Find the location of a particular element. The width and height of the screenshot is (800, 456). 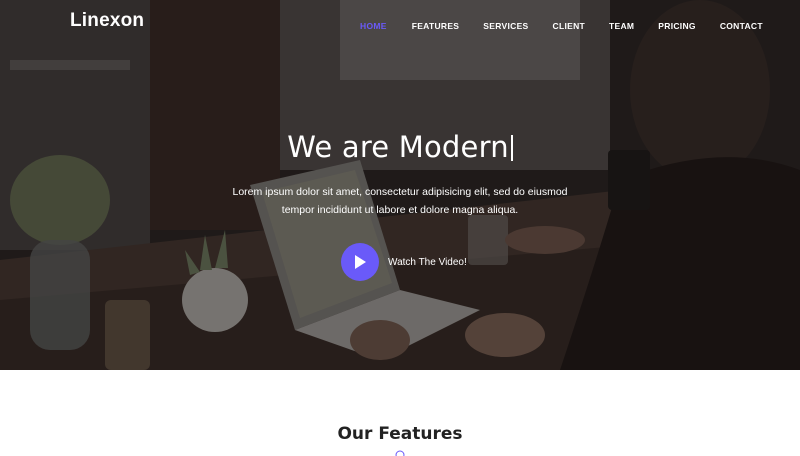

typing-cursor is located at coordinates (511, 148).